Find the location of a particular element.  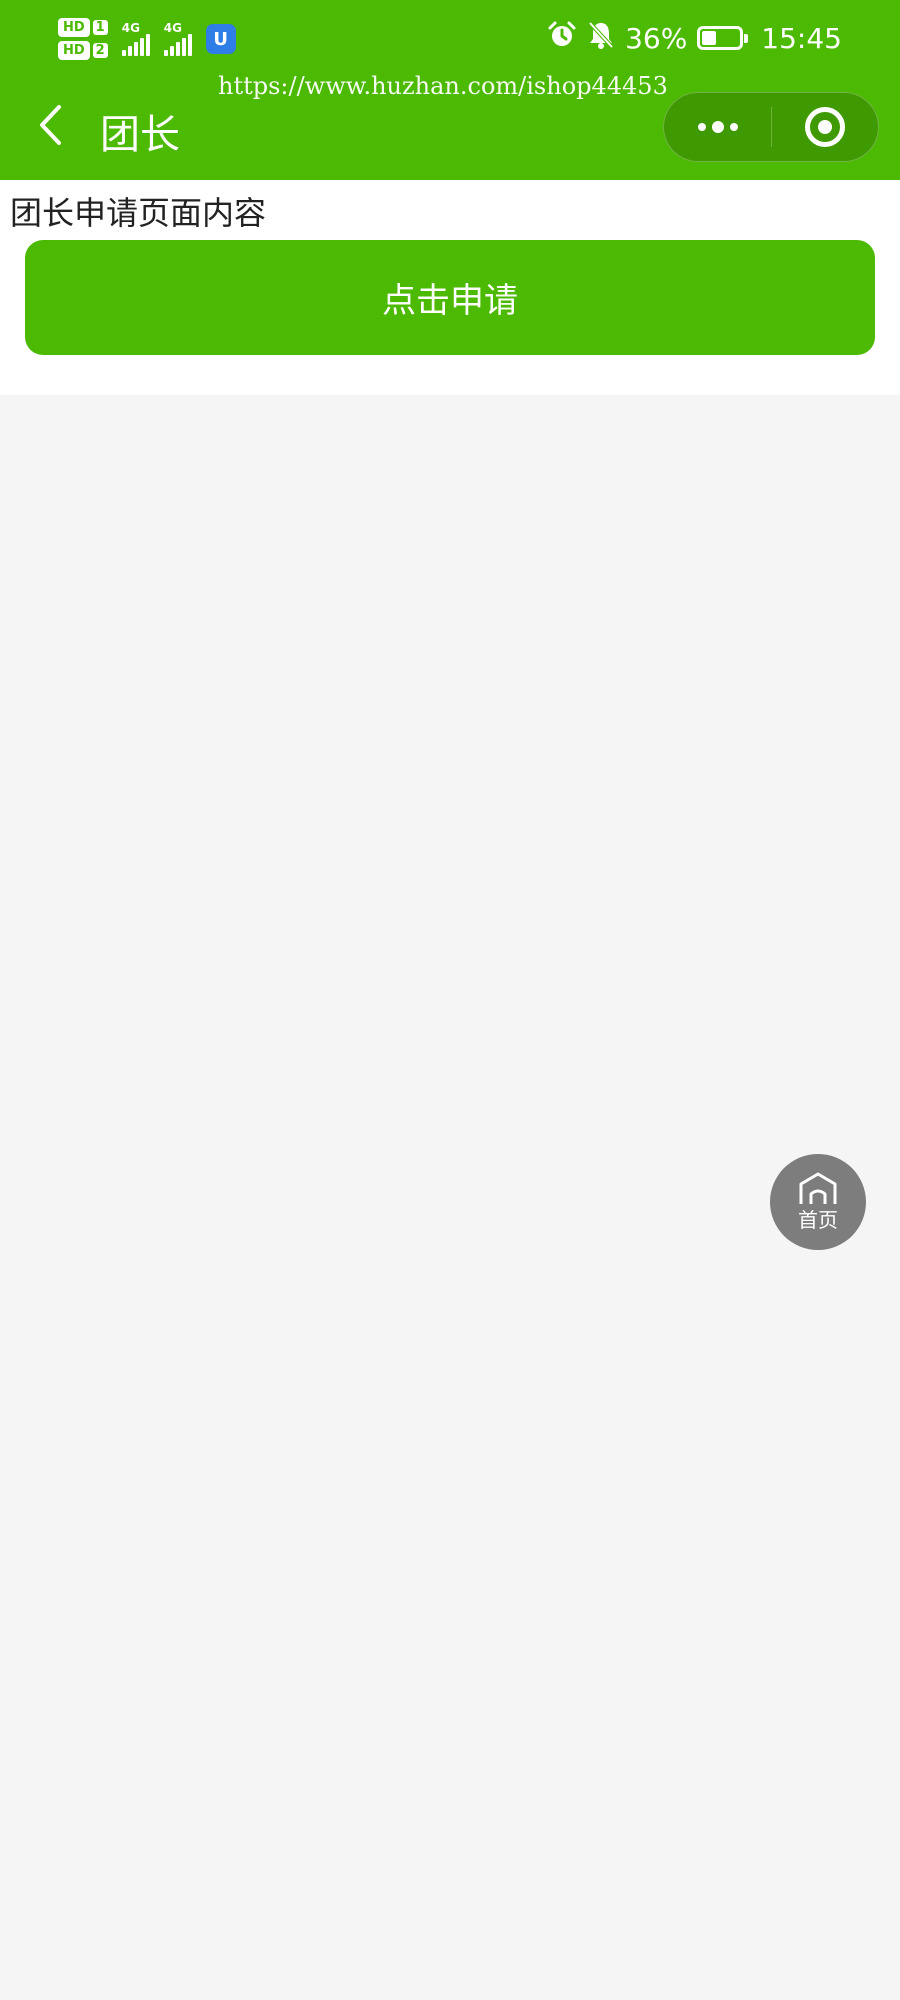

sim-2-label: 2 is located at coordinates (100, 50).